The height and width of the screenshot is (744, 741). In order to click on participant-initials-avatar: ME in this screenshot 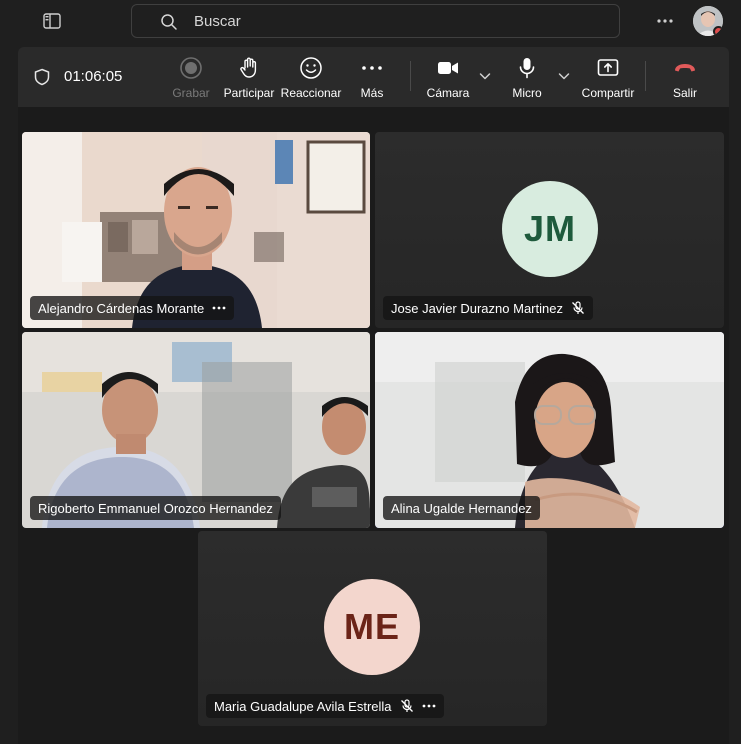, I will do `click(372, 627)`.